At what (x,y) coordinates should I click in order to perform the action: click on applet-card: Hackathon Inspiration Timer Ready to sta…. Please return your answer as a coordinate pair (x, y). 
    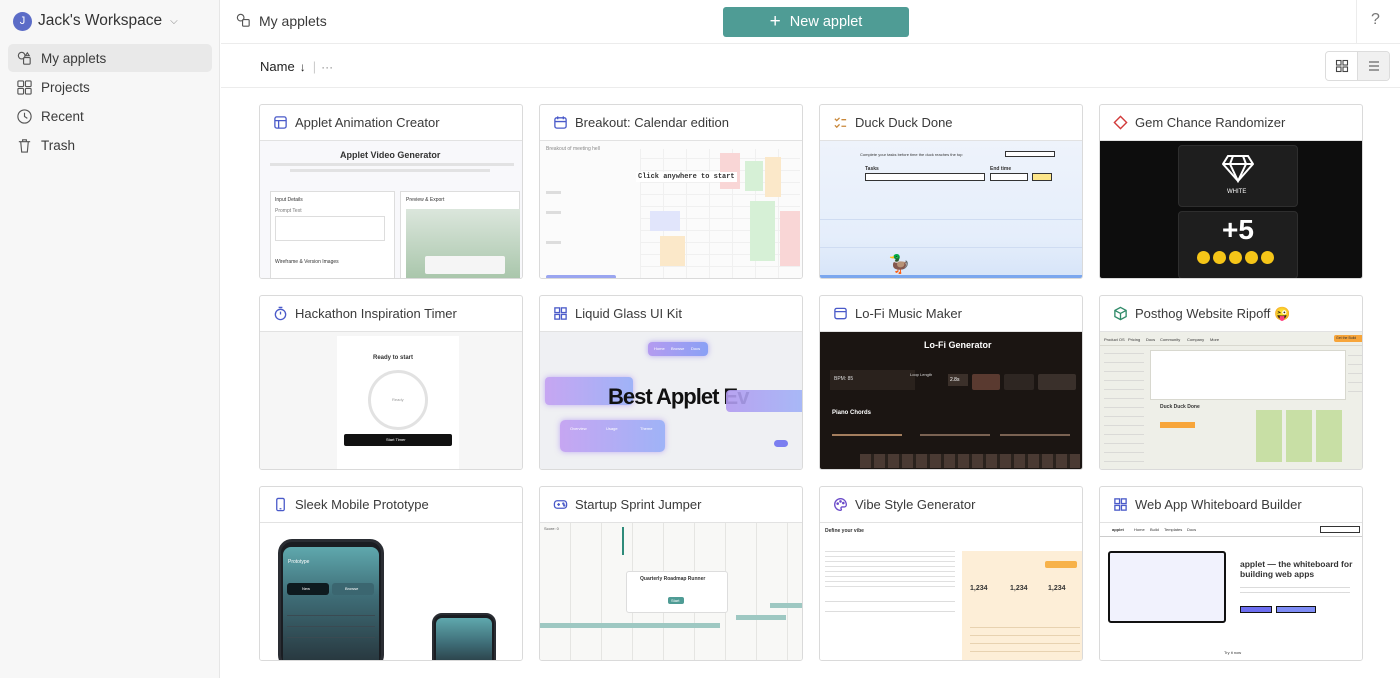
    Looking at the image, I should click on (391, 382).